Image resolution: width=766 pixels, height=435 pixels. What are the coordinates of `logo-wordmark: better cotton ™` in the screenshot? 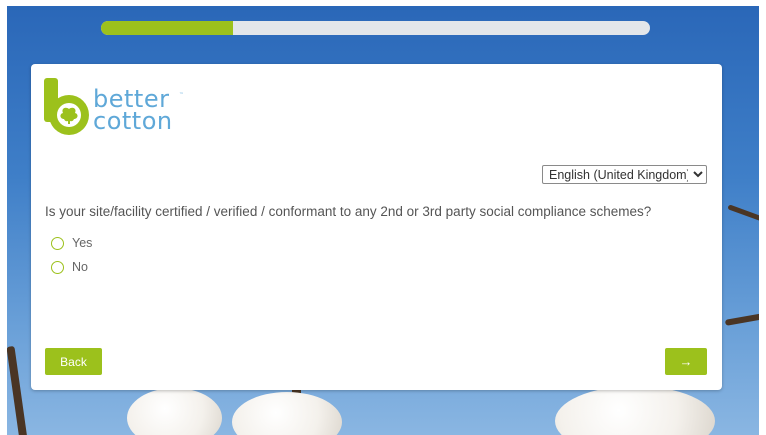 It's located at (138, 111).